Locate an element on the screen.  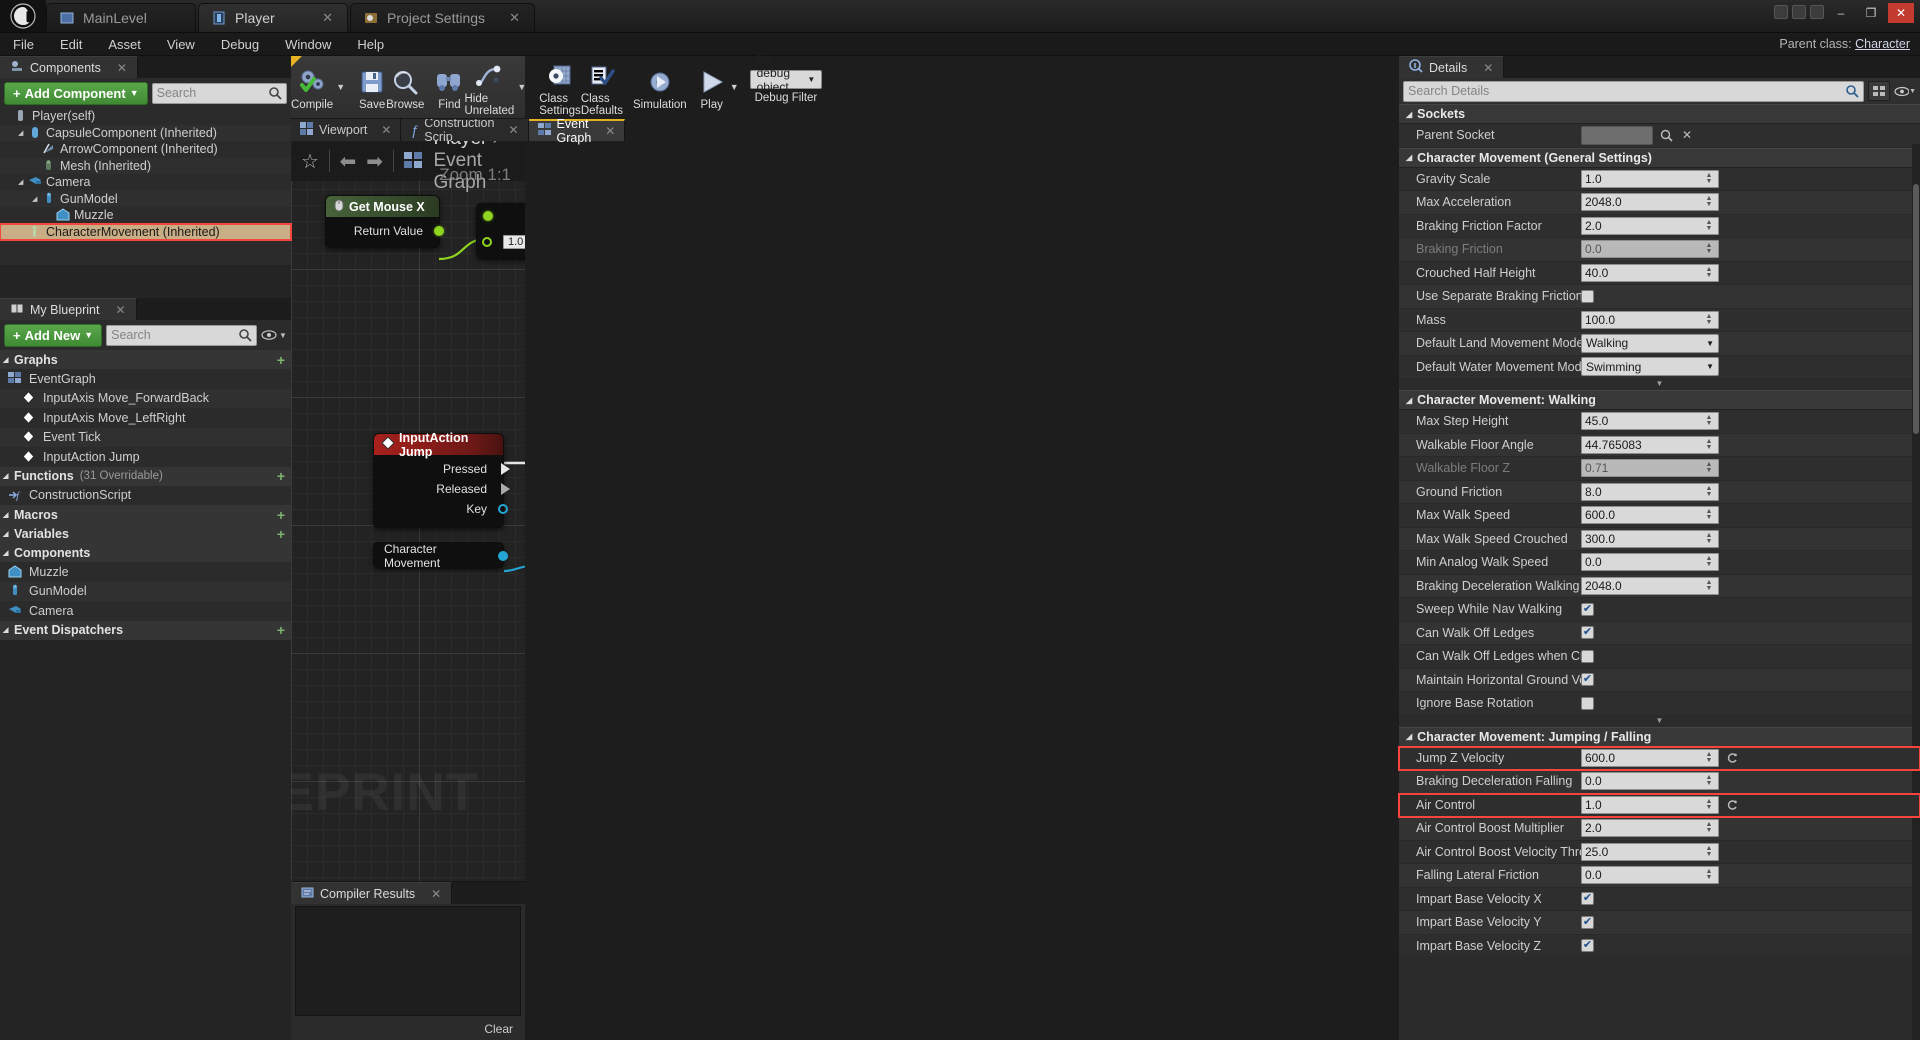
debug-object-select: No debug object selected ▼ is located at coordinates (786, 80).